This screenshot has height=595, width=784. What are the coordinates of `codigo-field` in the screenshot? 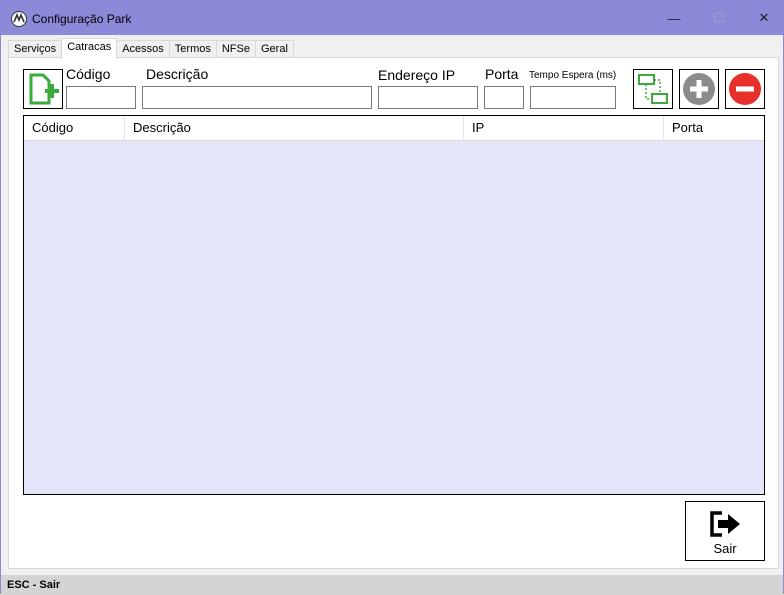 It's located at (101, 97).